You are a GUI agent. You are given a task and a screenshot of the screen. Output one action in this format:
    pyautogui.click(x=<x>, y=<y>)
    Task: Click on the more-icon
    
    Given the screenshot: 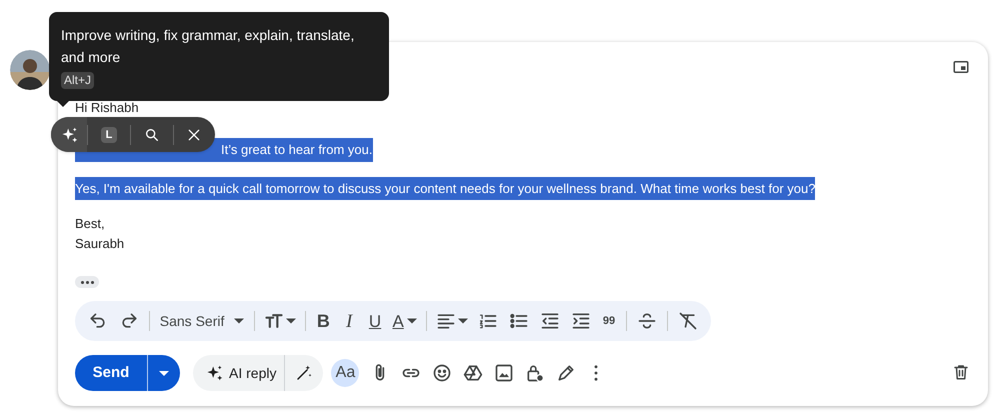 What is the action you would take?
    pyautogui.click(x=596, y=373)
    